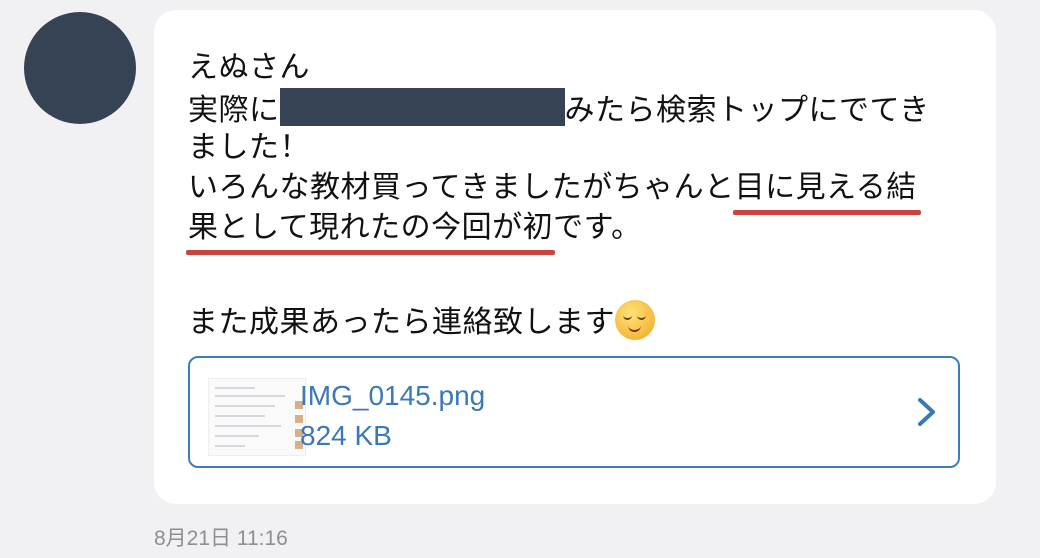 Image resolution: width=1040 pixels, height=558 pixels. What do you see at coordinates (249, 147) in the screenshot?
I see `message-text-segment: ました！` at bounding box center [249, 147].